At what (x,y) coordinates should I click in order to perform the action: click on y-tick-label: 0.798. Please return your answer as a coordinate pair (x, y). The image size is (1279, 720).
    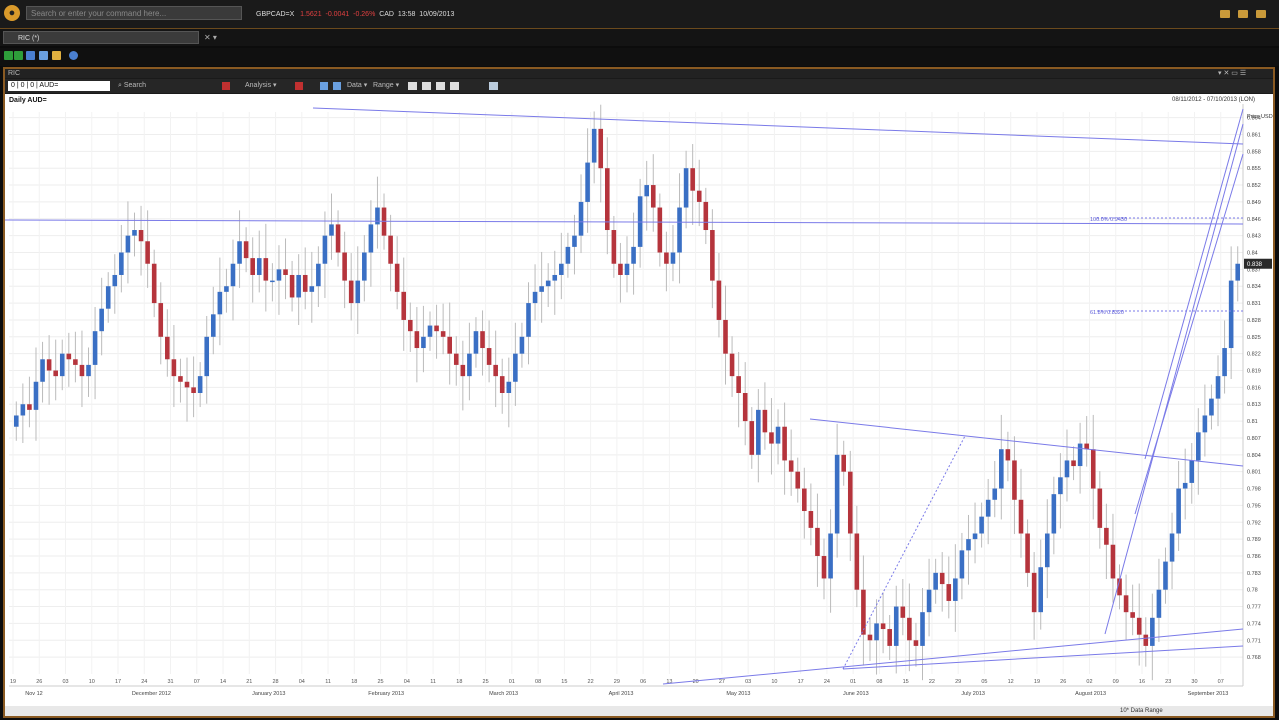
    Looking at the image, I should click on (1254, 490).